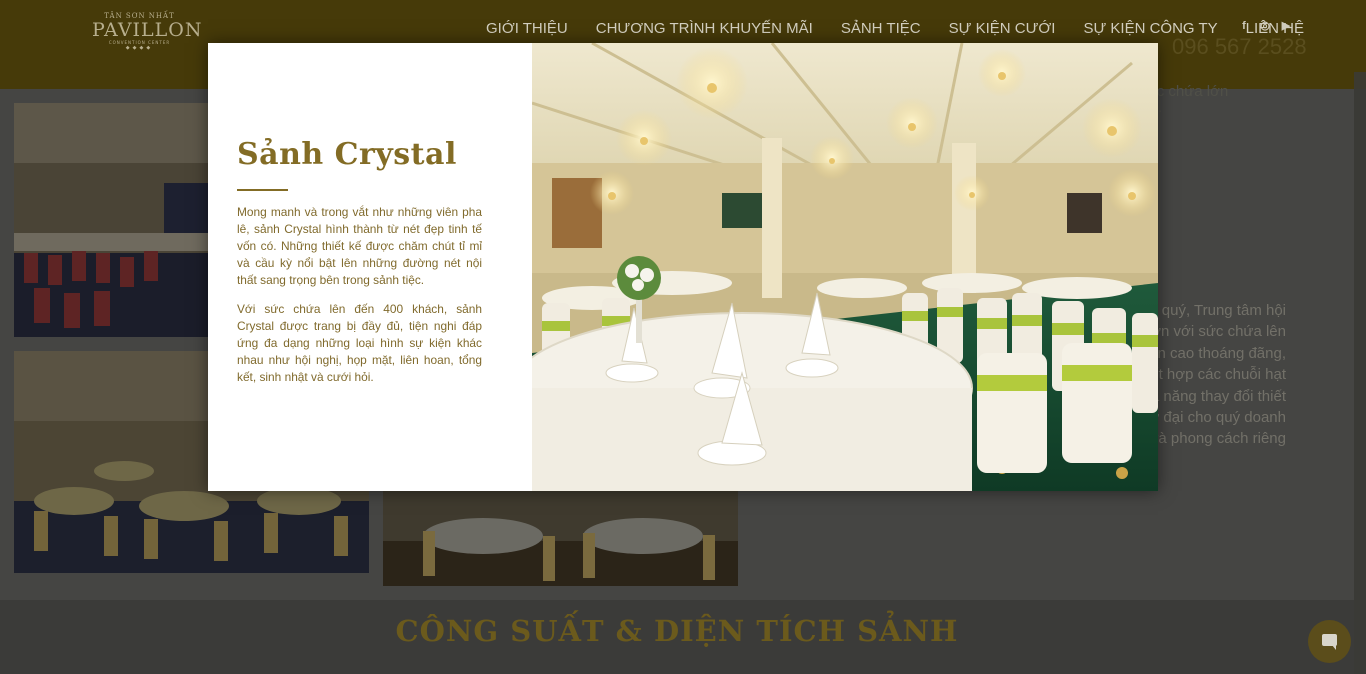 The height and width of the screenshot is (674, 1366). What do you see at coordinates (1360, 80) in the screenshot?
I see `header-scrollbar-strip` at bounding box center [1360, 80].